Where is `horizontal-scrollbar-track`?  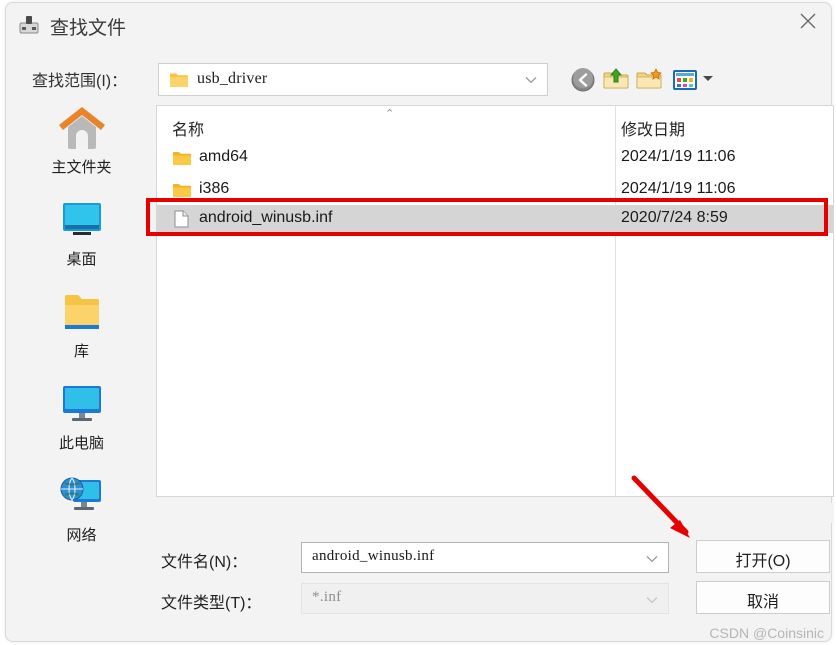 horizontal-scrollbar-track is located at coordinates (495, 513).